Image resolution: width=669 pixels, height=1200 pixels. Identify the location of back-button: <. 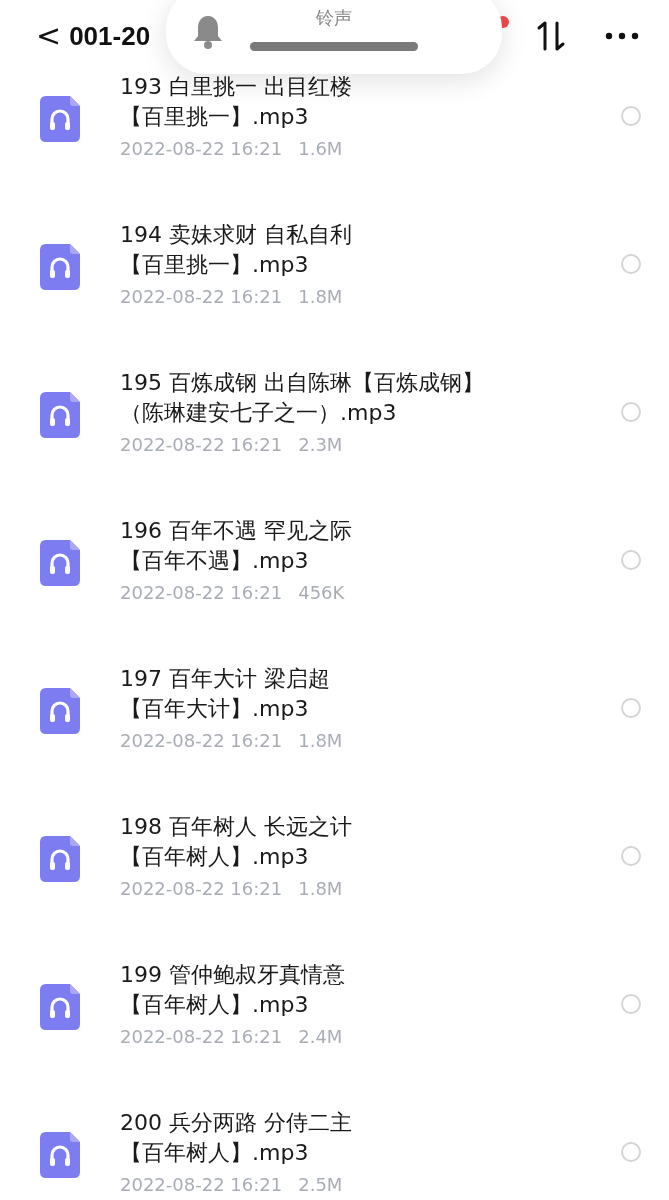
(49, 36).